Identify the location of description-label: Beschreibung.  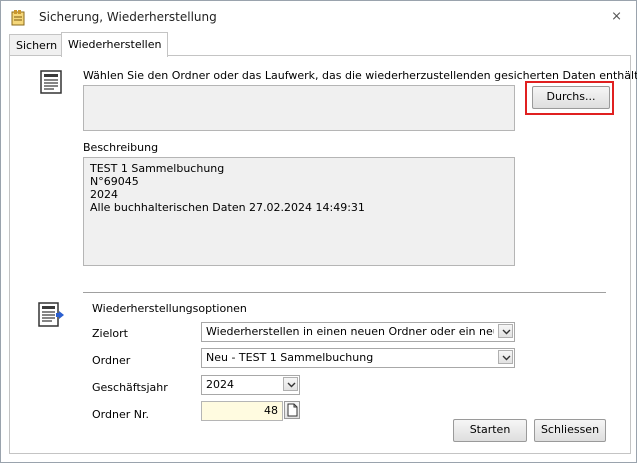
(121, 147).